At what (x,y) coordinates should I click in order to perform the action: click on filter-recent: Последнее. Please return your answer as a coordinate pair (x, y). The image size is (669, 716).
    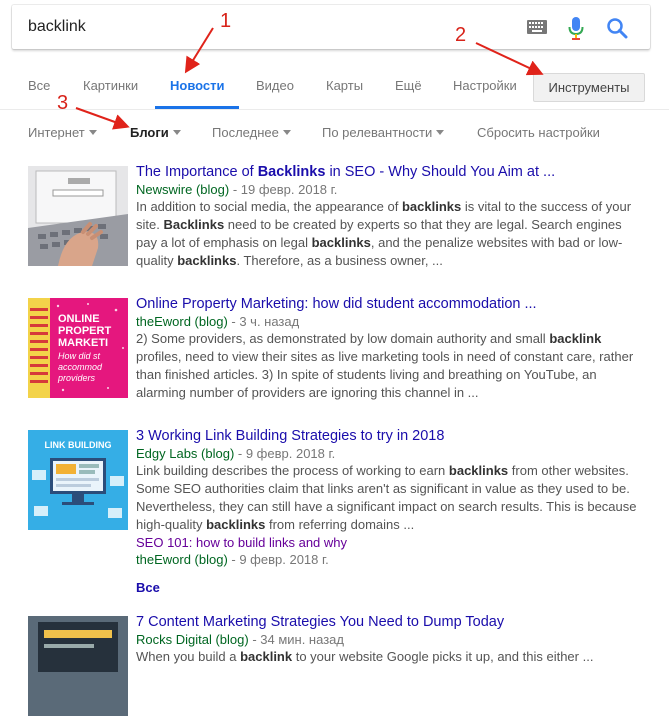
    Looking at the image, I should click on (251, 132).